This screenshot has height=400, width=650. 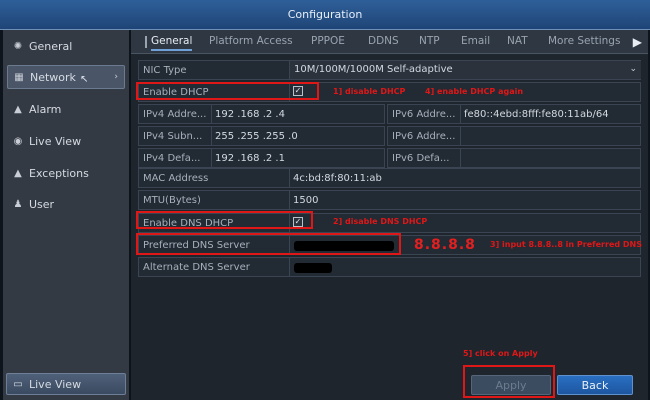 What do you see at coordinates (313, 268) in the screenshot?
I see `alternate-dns-redaction` at bounding box center [313, 268].